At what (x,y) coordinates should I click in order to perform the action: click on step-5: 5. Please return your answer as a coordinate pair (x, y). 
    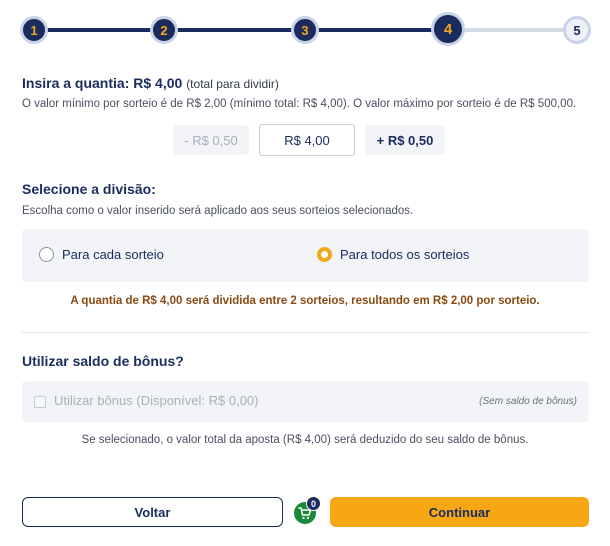
    Looking at the image, I should click on (577, 30).